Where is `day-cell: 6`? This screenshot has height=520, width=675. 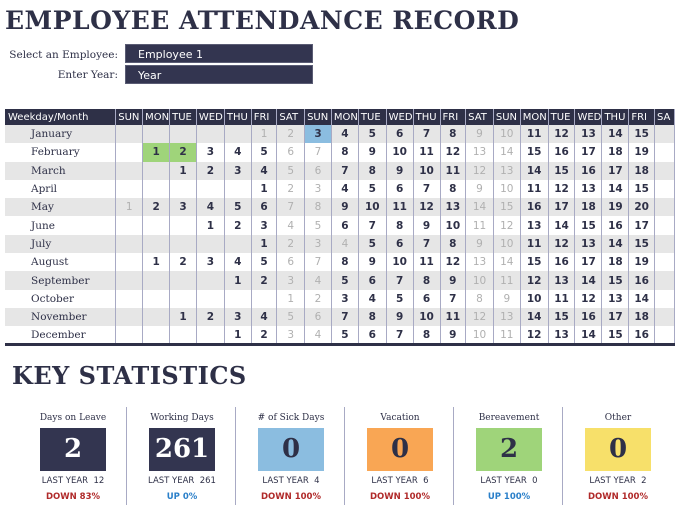
day-cell: 6 is located at coordinates (400, 244).